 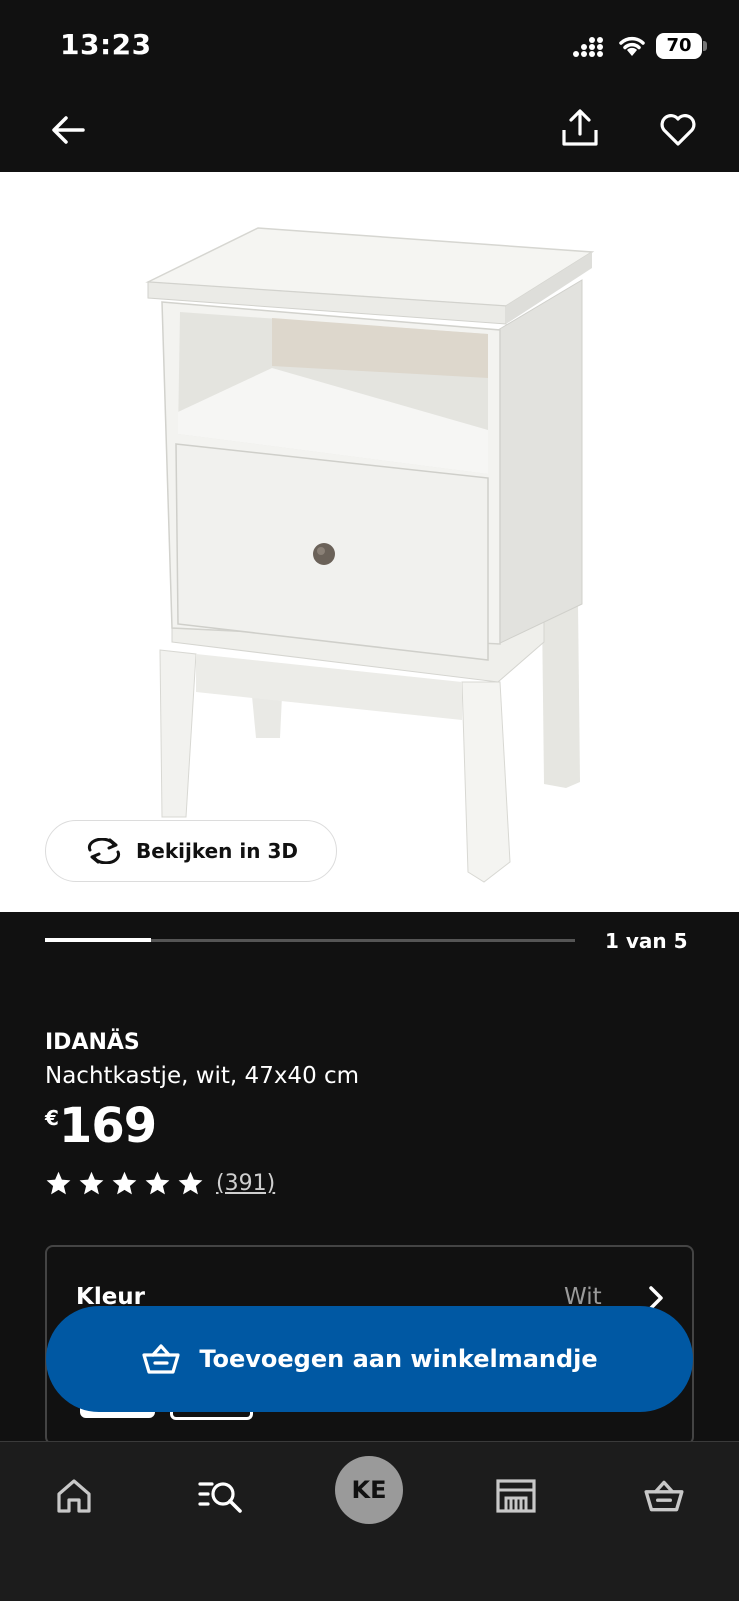 I want to click on gallery-page-counter: 1 van 5, so click(x=646, y=941).